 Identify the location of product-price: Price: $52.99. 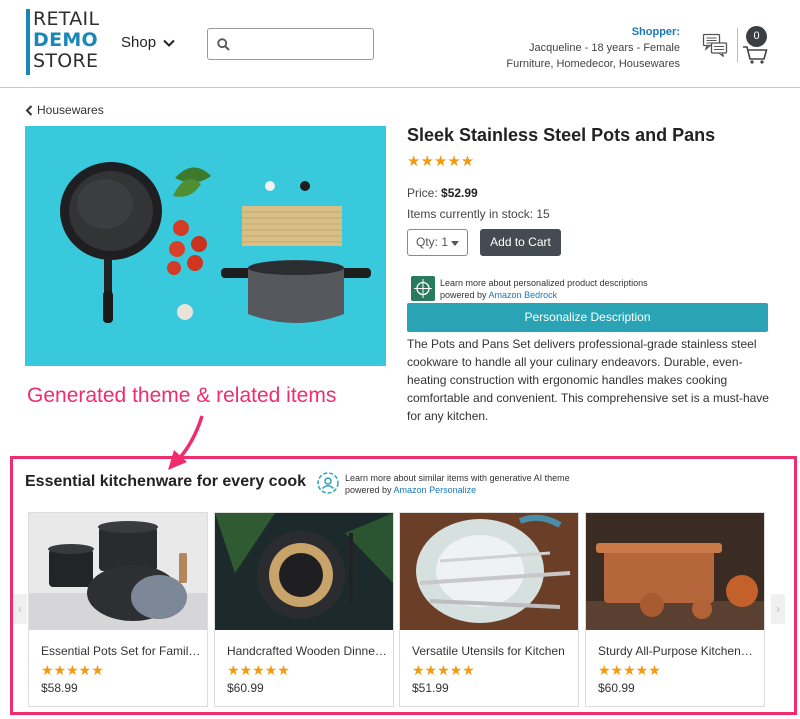
(442, 193).